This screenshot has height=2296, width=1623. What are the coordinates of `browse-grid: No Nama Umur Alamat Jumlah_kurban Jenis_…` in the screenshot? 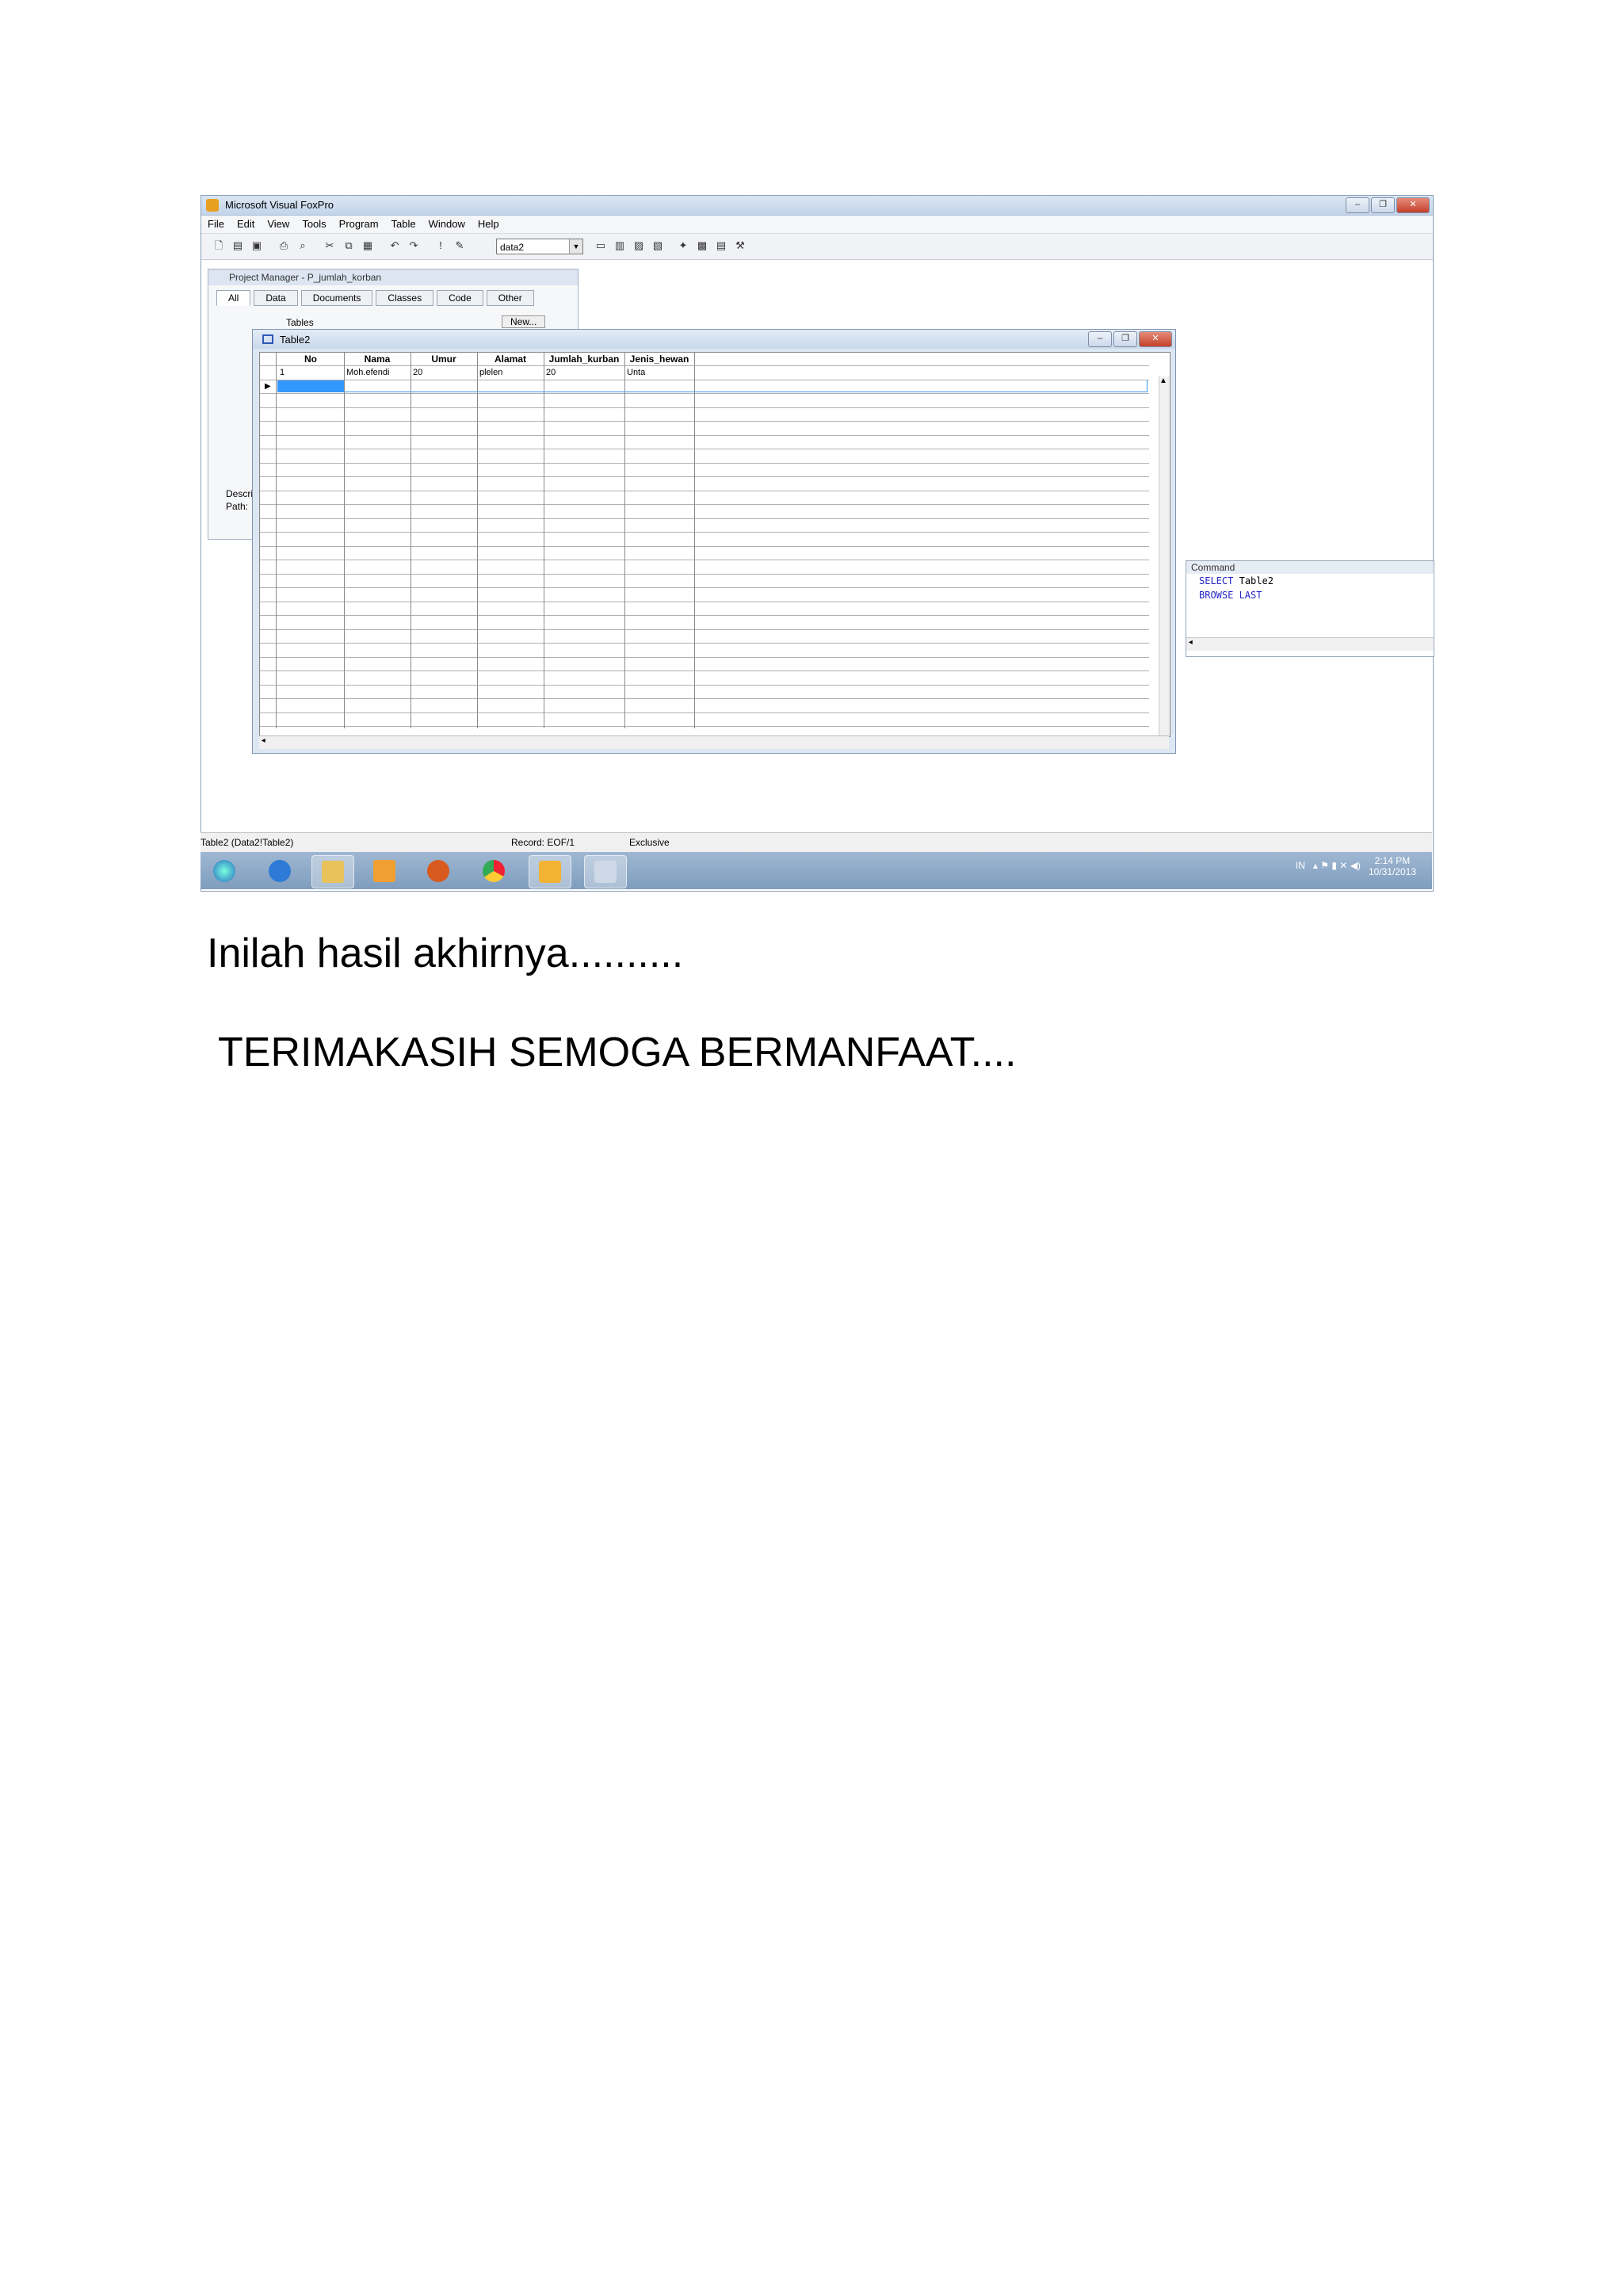 It's located at (715, 544).